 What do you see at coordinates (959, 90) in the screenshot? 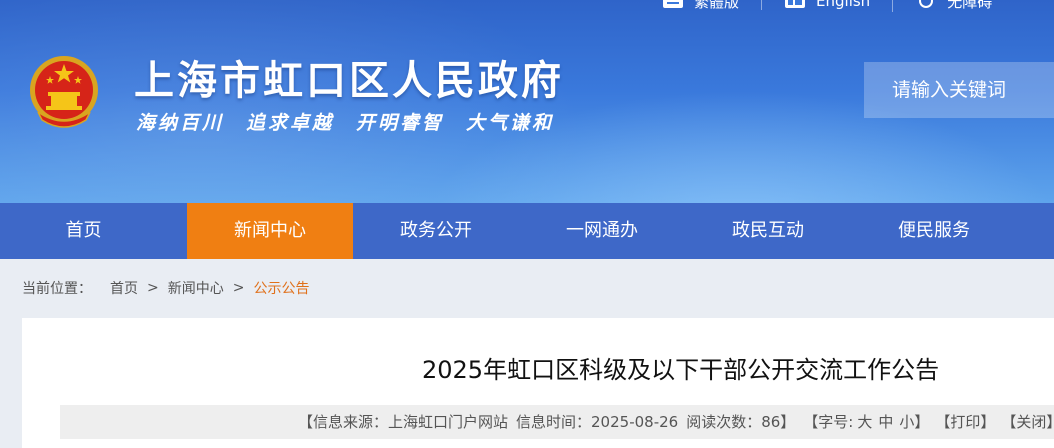
I see `search-input` at bounding box center [959, 90].